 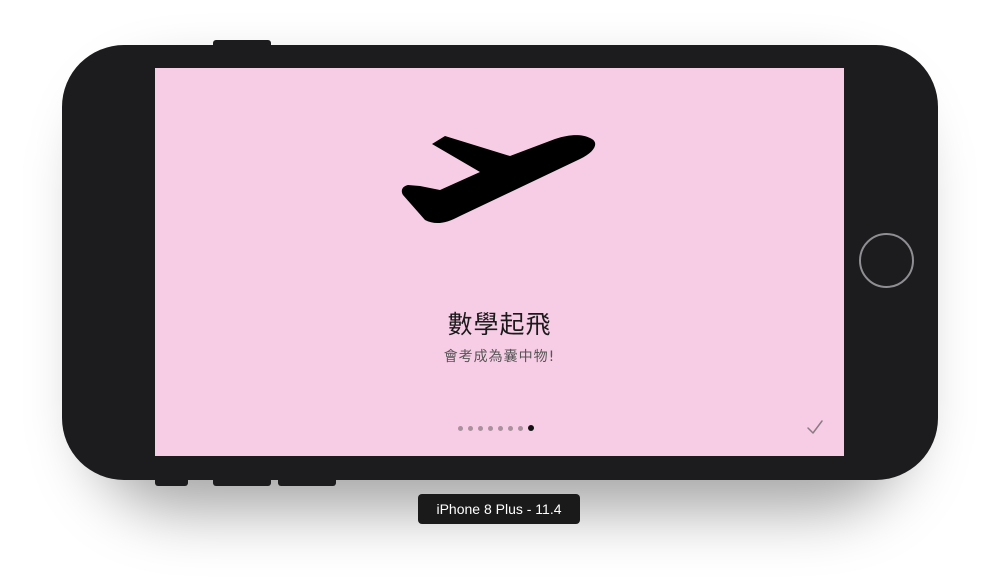 What do you see at coordinates (496, 428) in the screenshot?
I see `page-indicator` at bounding box center [496, 428].